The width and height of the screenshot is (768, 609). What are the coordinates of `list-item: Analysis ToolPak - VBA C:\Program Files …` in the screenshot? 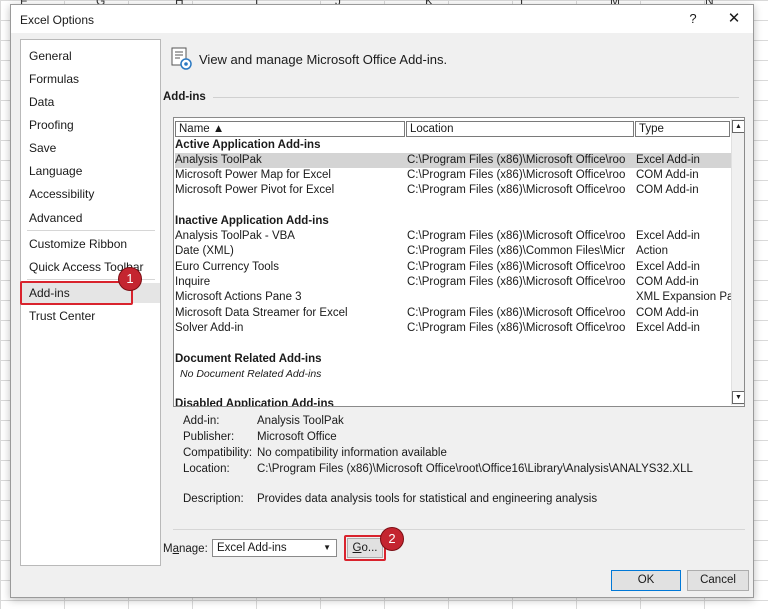 It's located at (453, 236).